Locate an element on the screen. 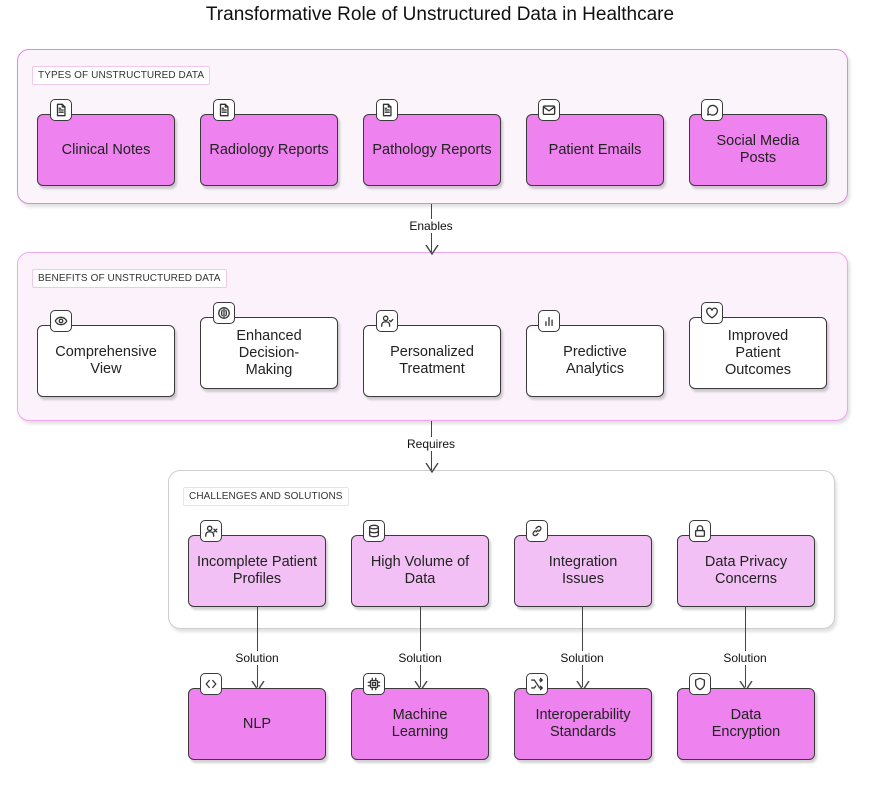  shield-icon is located at coordinates (700, 684).